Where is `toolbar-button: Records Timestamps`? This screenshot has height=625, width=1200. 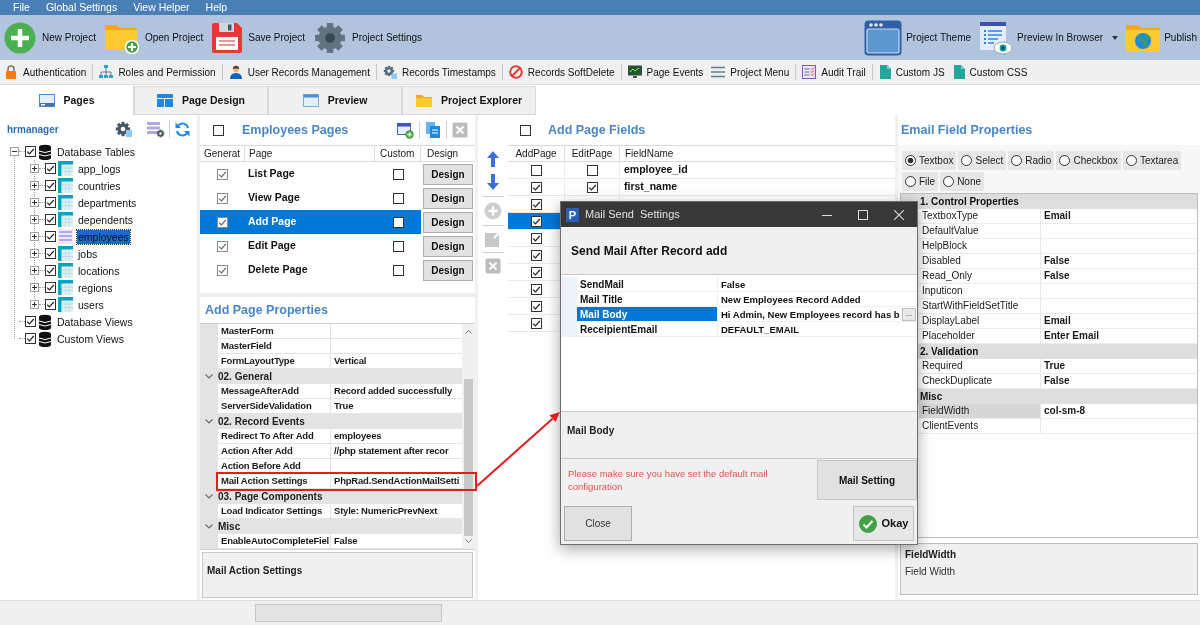 toolbar-button: Records Timestamps is located at coordinates (439, 72).